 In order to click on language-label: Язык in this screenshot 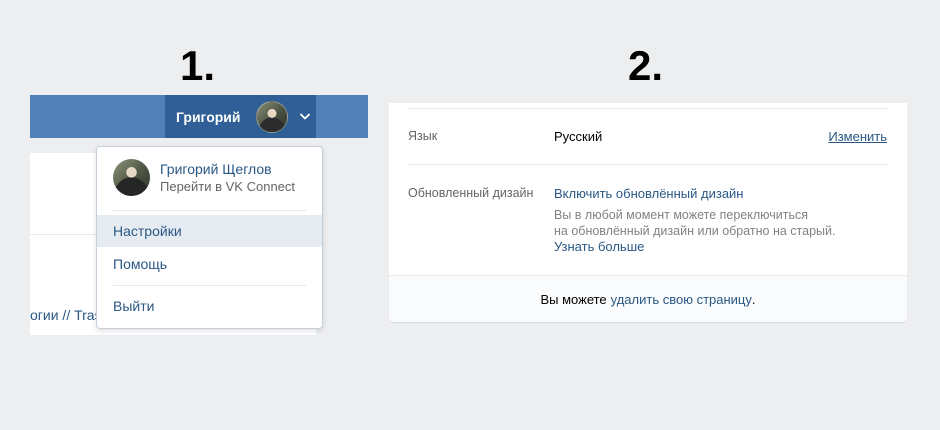, I will do `click(423, 136)`.